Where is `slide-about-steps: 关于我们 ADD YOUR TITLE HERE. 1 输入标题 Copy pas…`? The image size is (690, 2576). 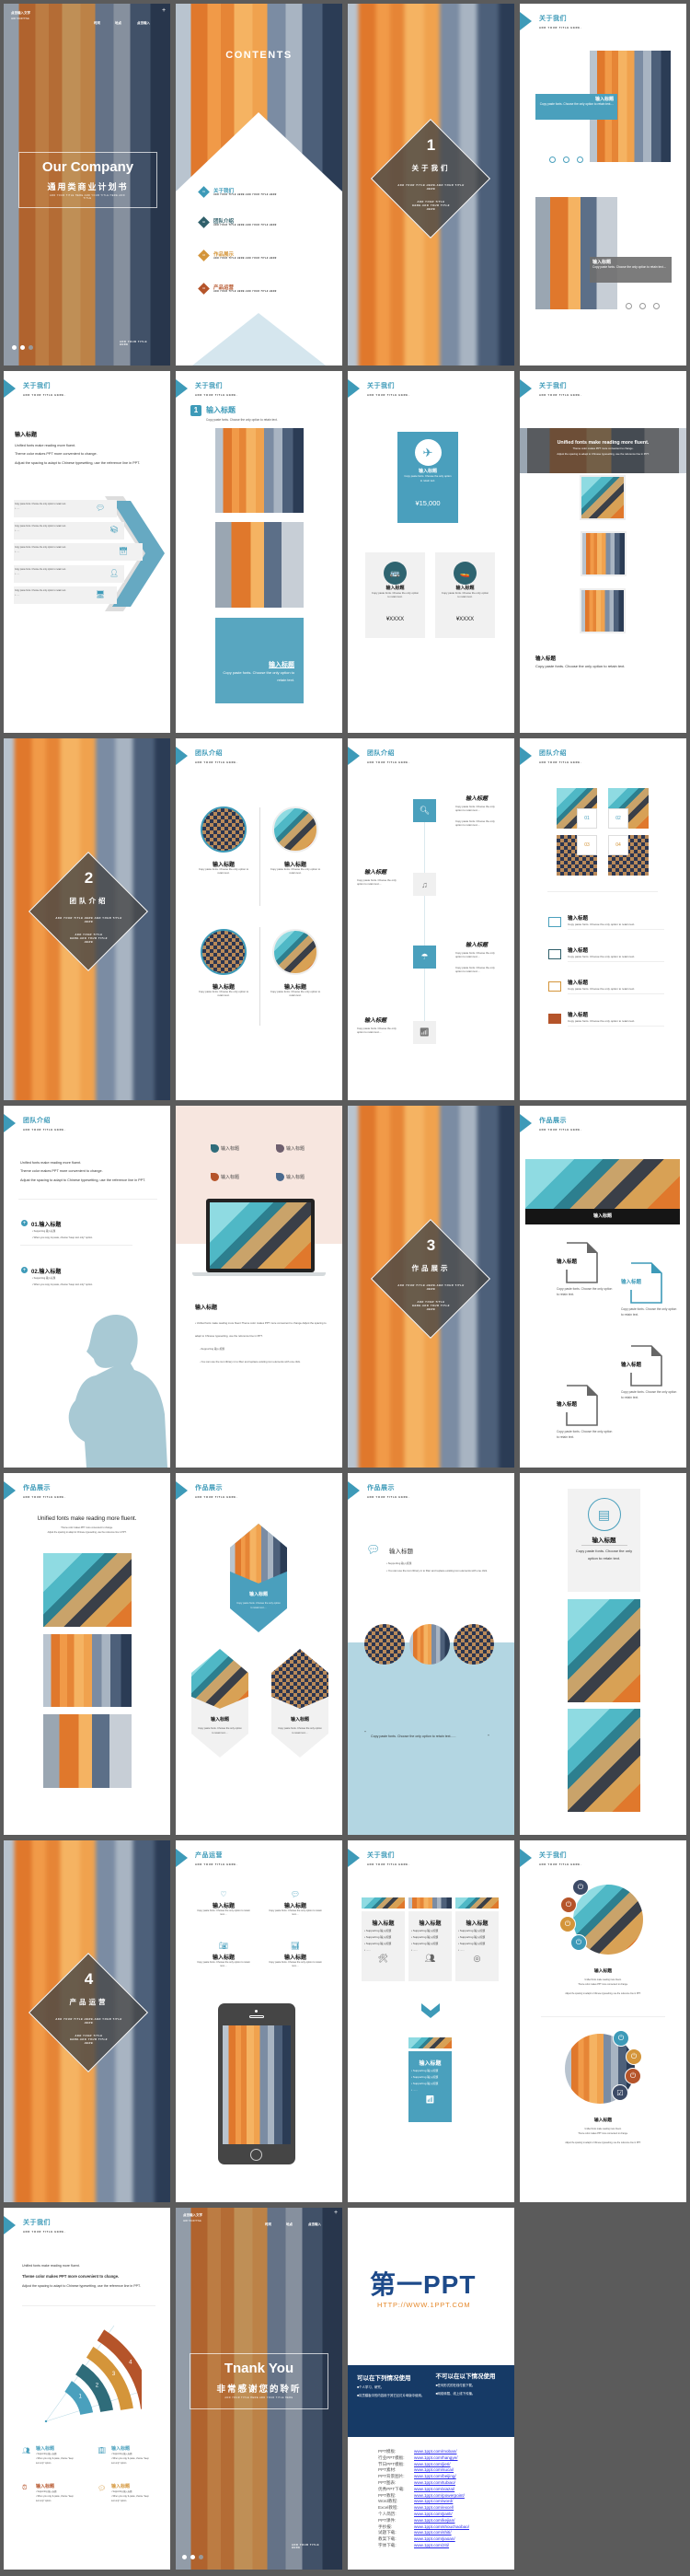
slide-about-steps: 关于我们 ADD YOUR TITLE HERE. 1 输入标题 Copy pas… is located at coordinates (259, 552).